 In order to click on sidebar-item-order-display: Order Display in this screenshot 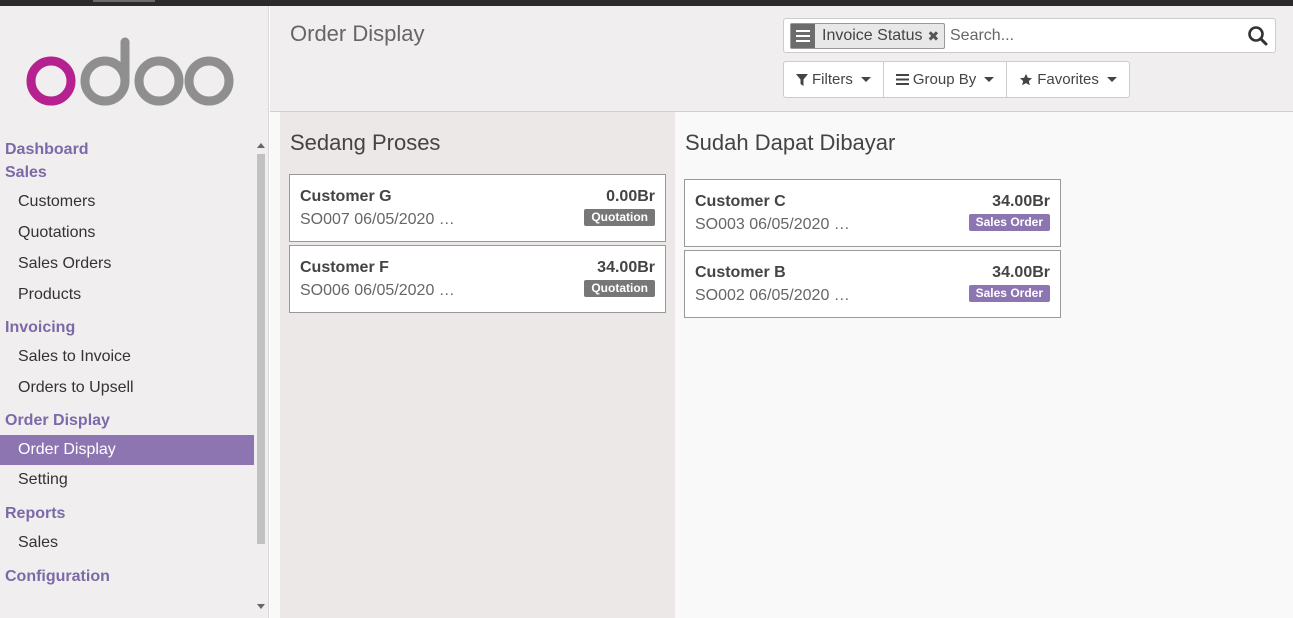, I will do `click(127, 450)`.